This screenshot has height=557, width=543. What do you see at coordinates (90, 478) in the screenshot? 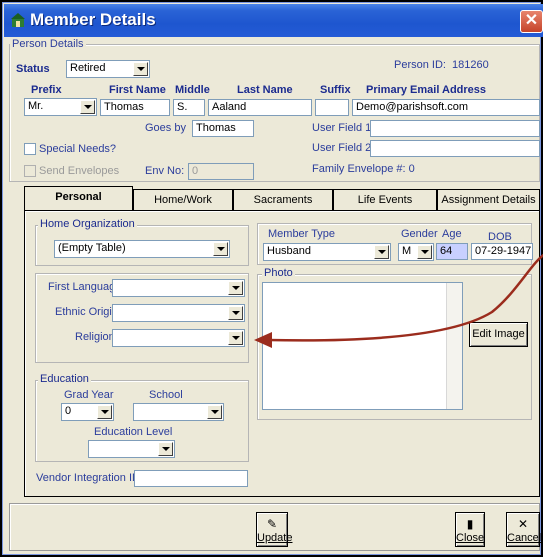
I see `vendor-integration-label: Vendor Integration ID:` at bounding box center [90, 478].